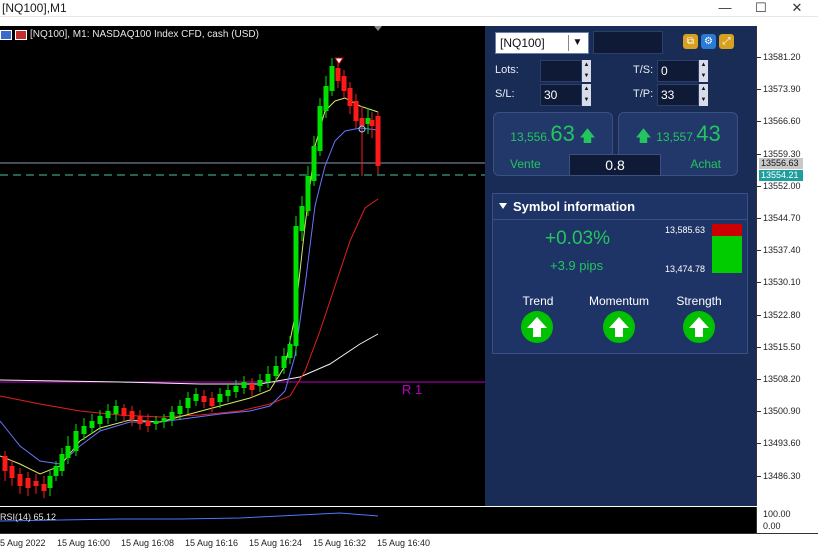  Describe the element at coordinates (779, 379) in the screenshot. I see `price-tick-label: 13508.20` at that location.